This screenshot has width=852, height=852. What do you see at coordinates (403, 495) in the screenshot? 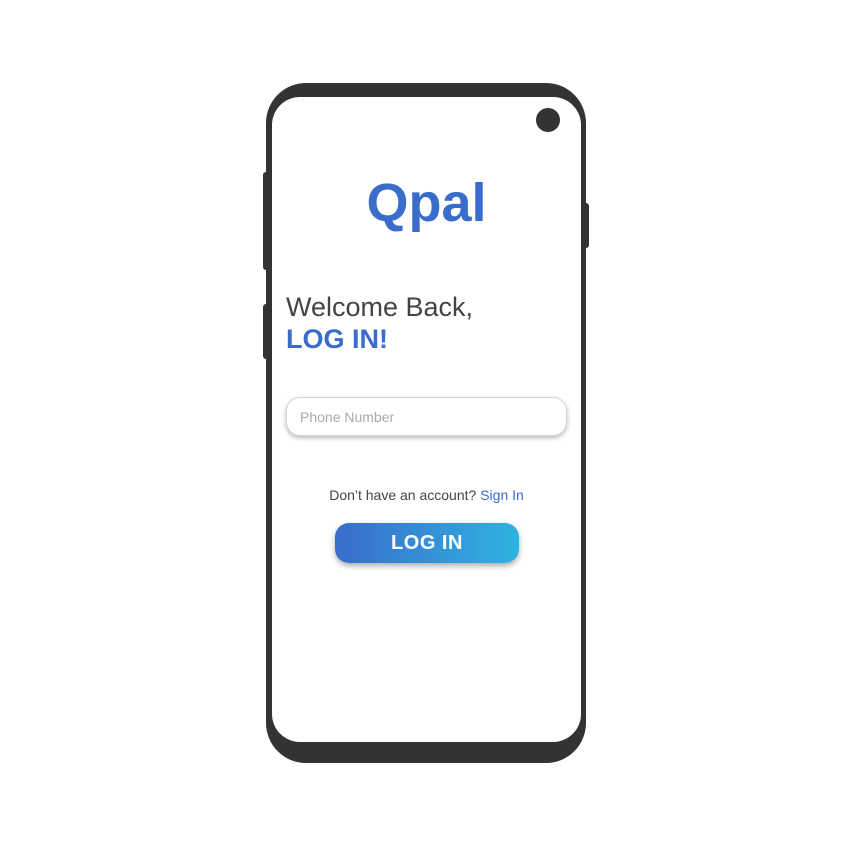
I see `no-account-text: Don’t have an account?` at bounding box center [403, 495].